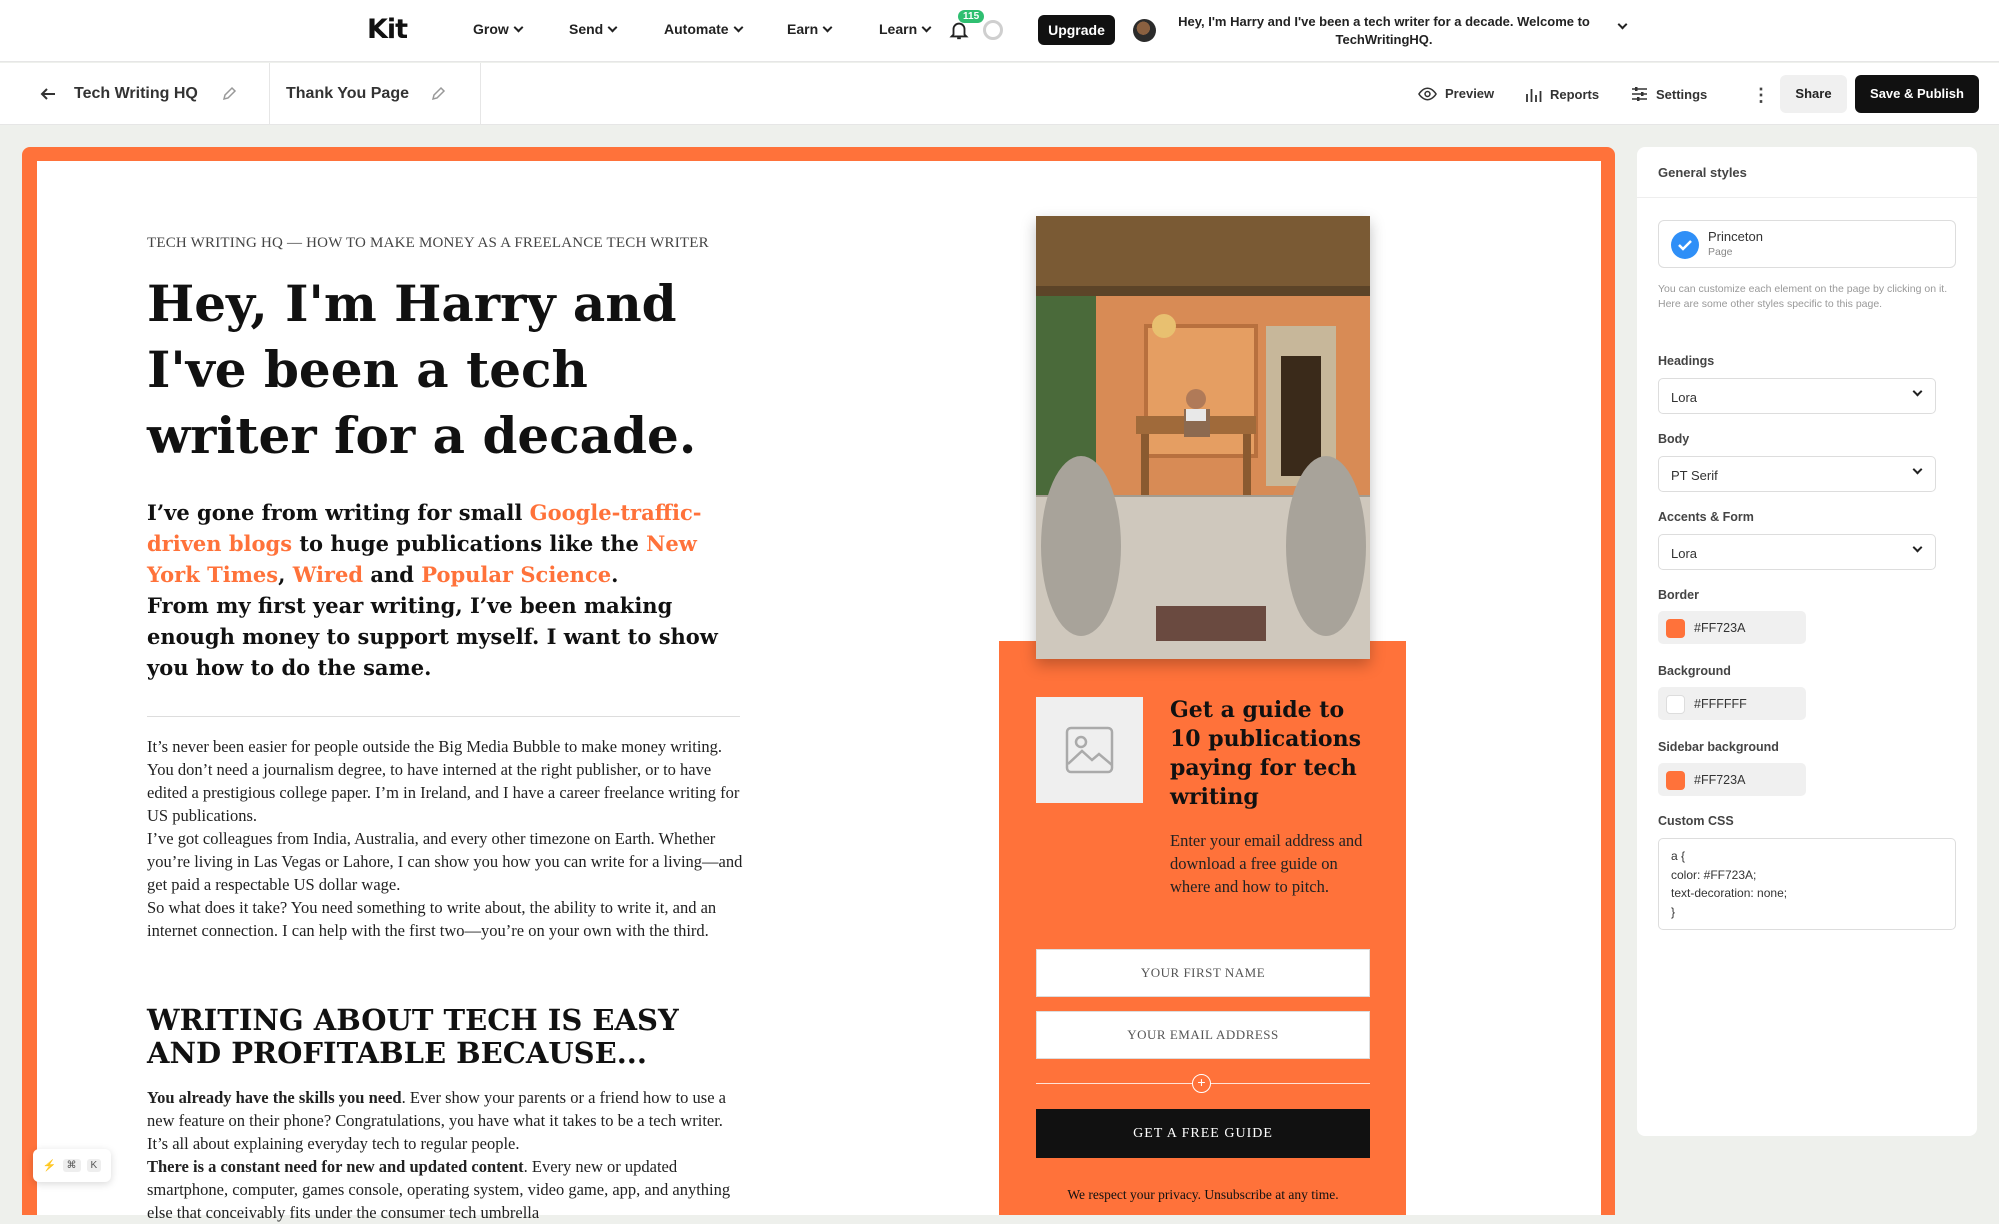 The height and width of the screenshot is (1224, 1999). Describe the element at coordinates (1534, 95) in the screenshot. I see `bar-chart-icon` at that location.